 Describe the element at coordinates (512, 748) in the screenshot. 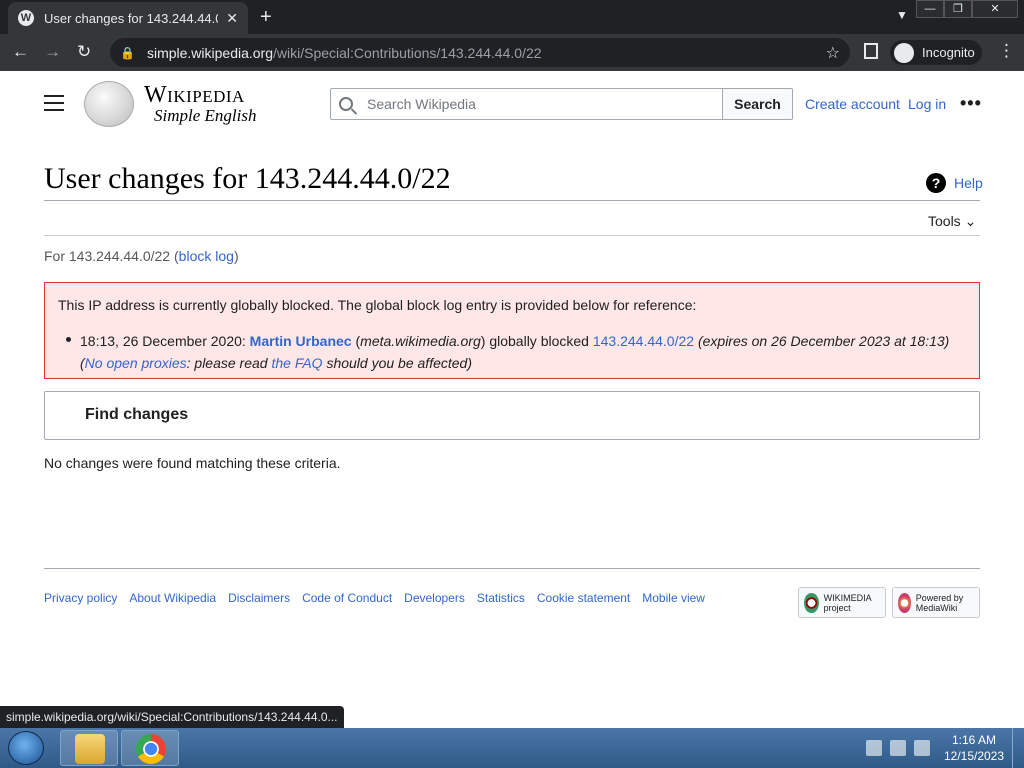

I see `windows-taskbar: 1:16 AM 12/15/2023` at that location.